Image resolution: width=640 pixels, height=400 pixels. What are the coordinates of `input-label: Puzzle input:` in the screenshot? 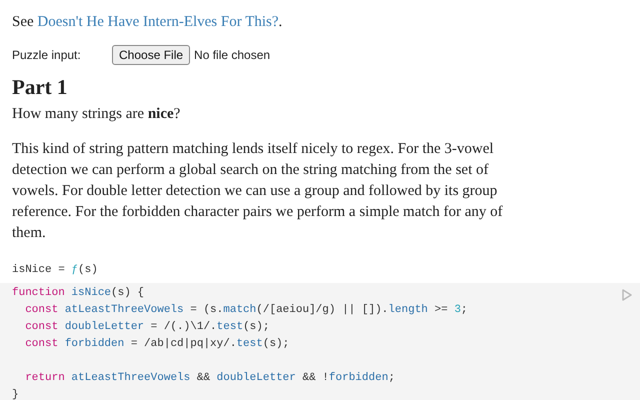 It's located at (47, 55).